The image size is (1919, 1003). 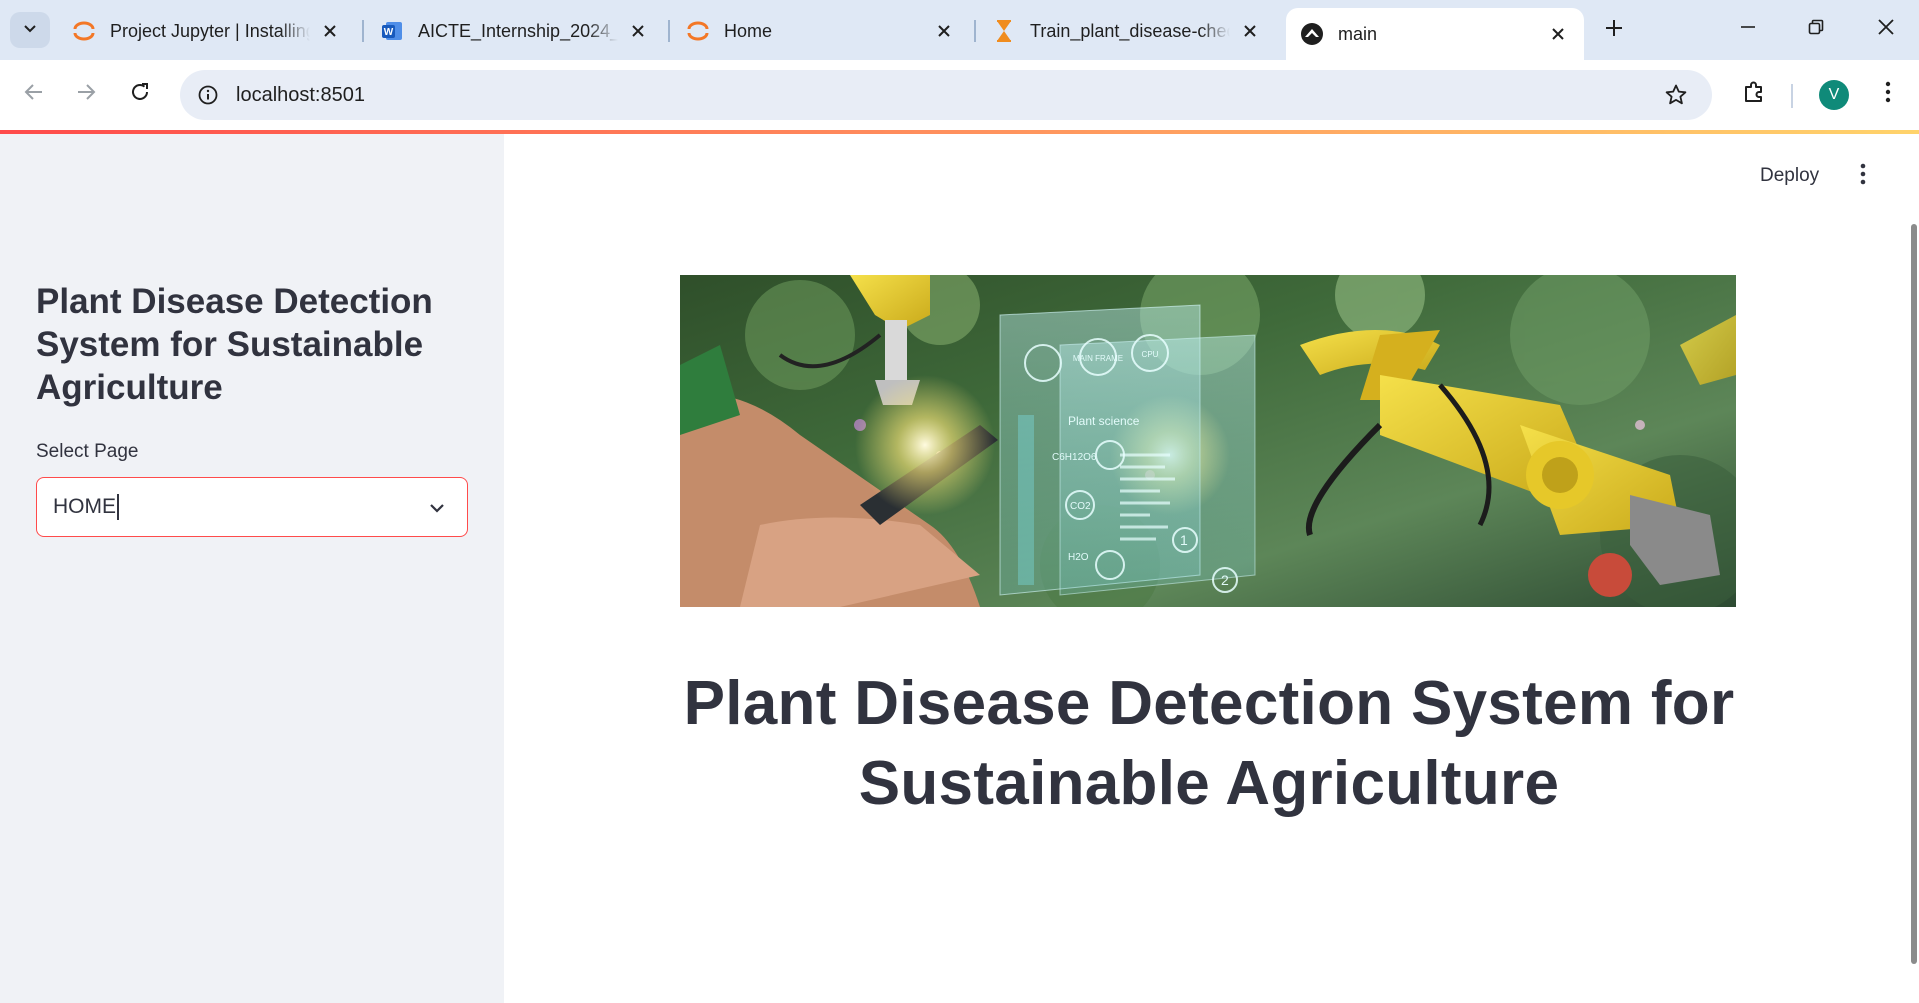 I want to click on svg-text: W, so click(x=389, y=32).